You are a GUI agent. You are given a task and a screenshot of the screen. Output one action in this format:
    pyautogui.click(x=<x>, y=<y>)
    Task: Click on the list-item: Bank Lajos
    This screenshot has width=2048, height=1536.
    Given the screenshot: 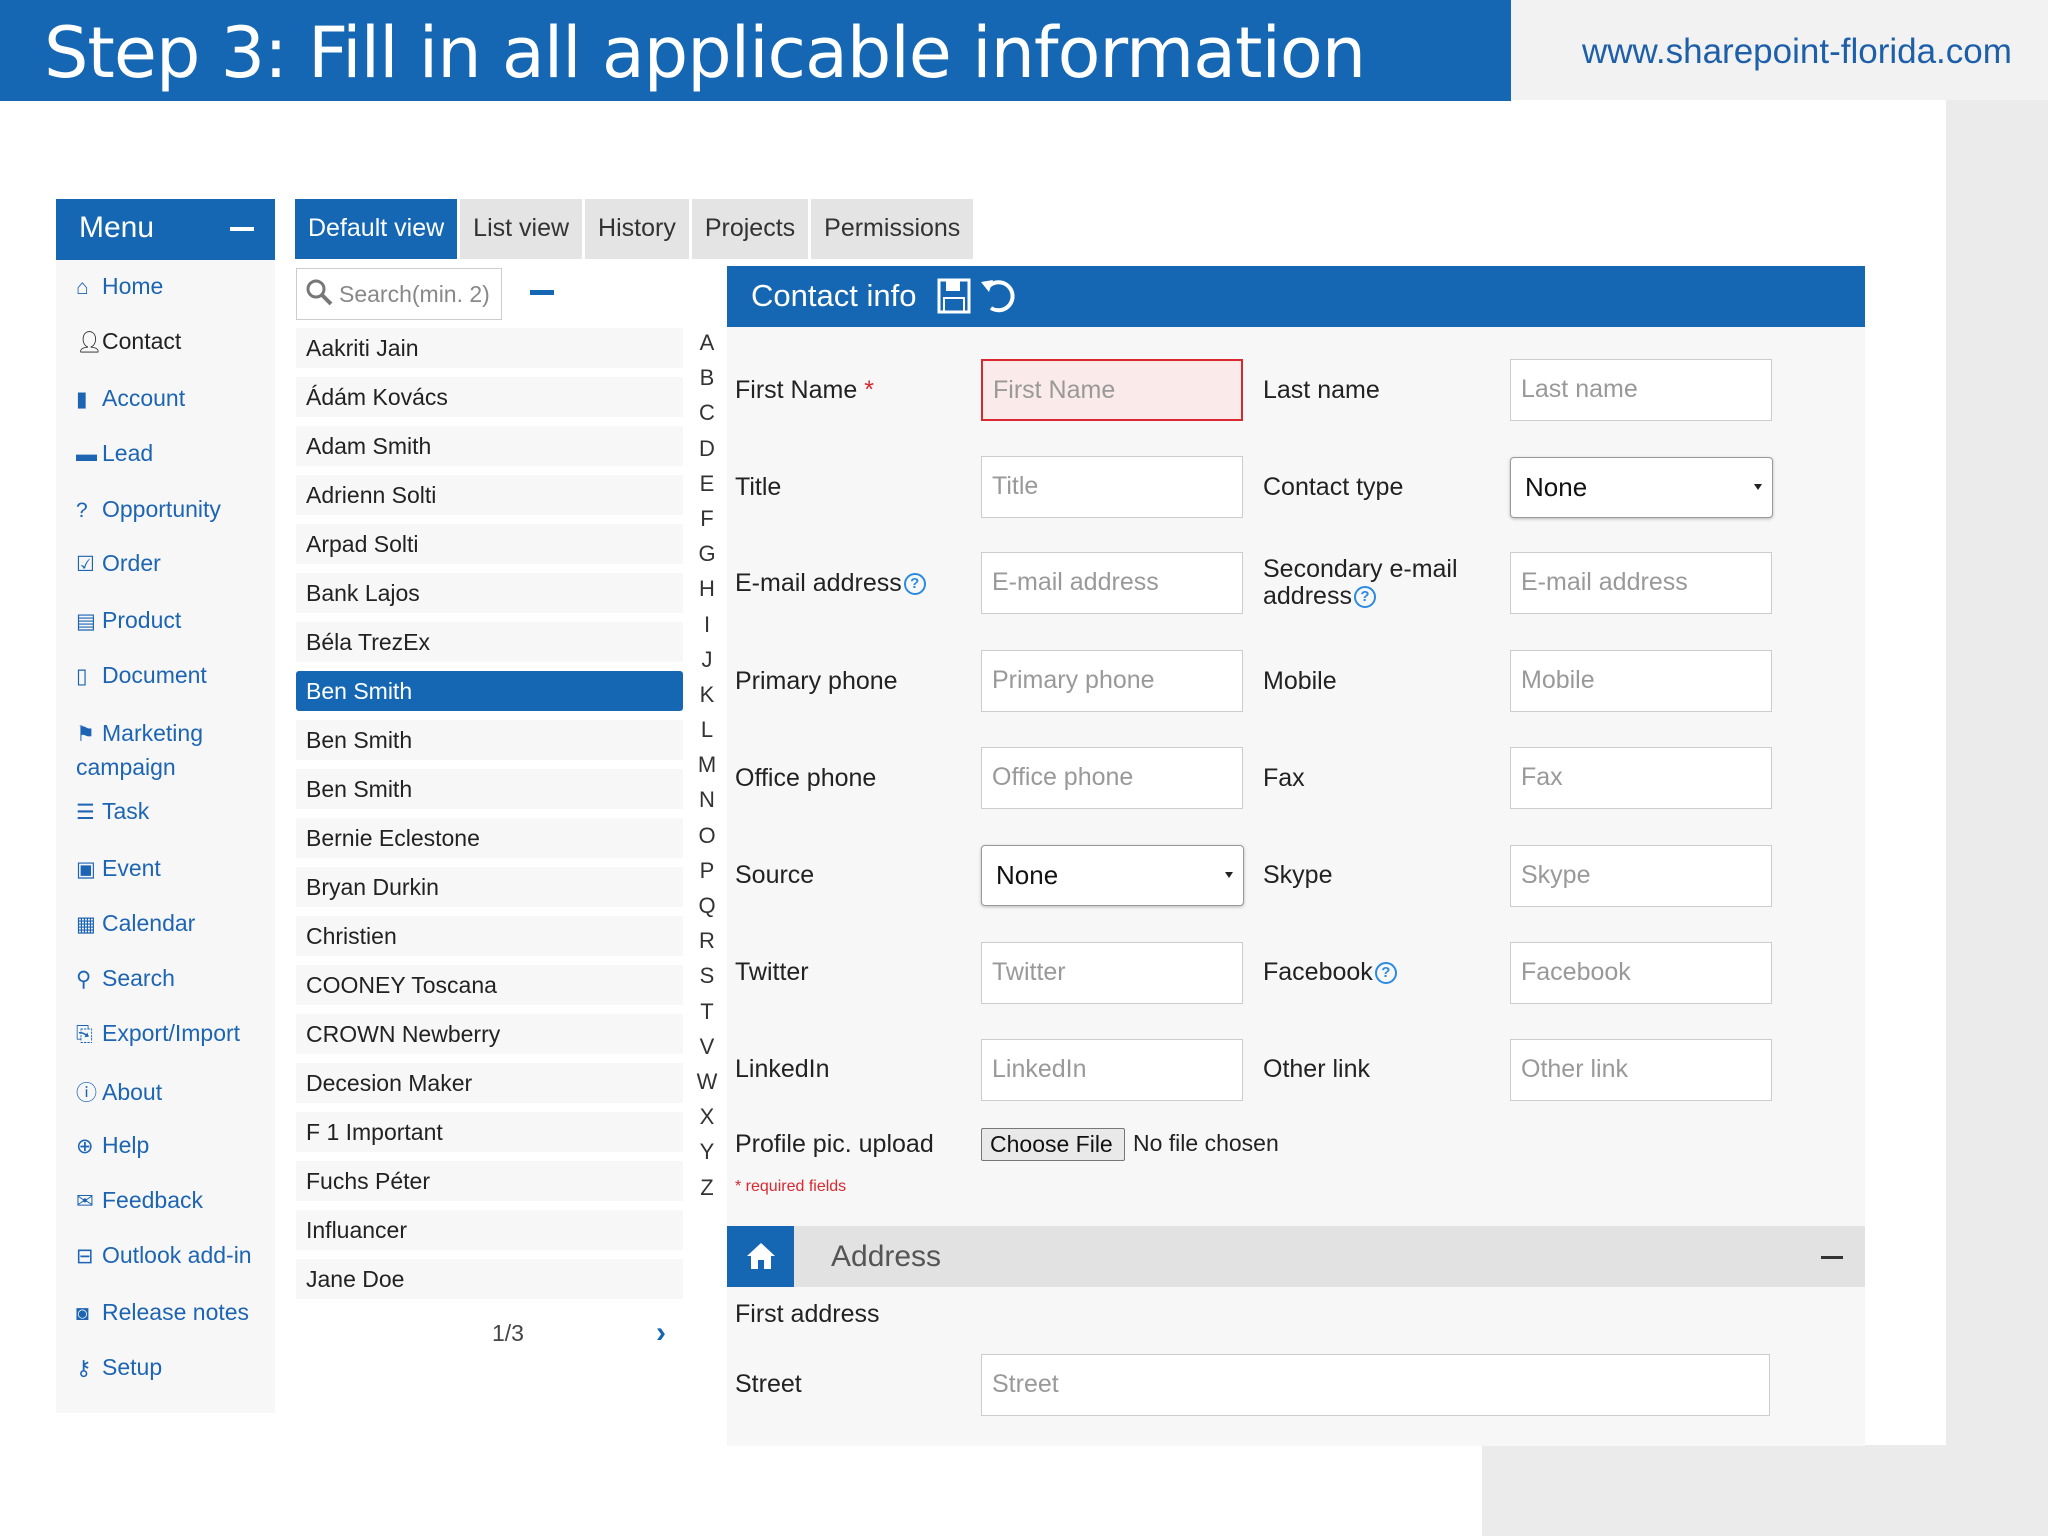 What is the action you would take?
    pyautogui.click(x=489, y=593)
    